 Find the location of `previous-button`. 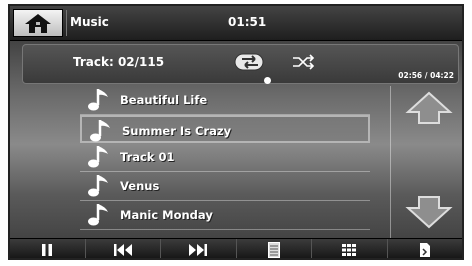

previous-button is located at coordinates (123, 248).